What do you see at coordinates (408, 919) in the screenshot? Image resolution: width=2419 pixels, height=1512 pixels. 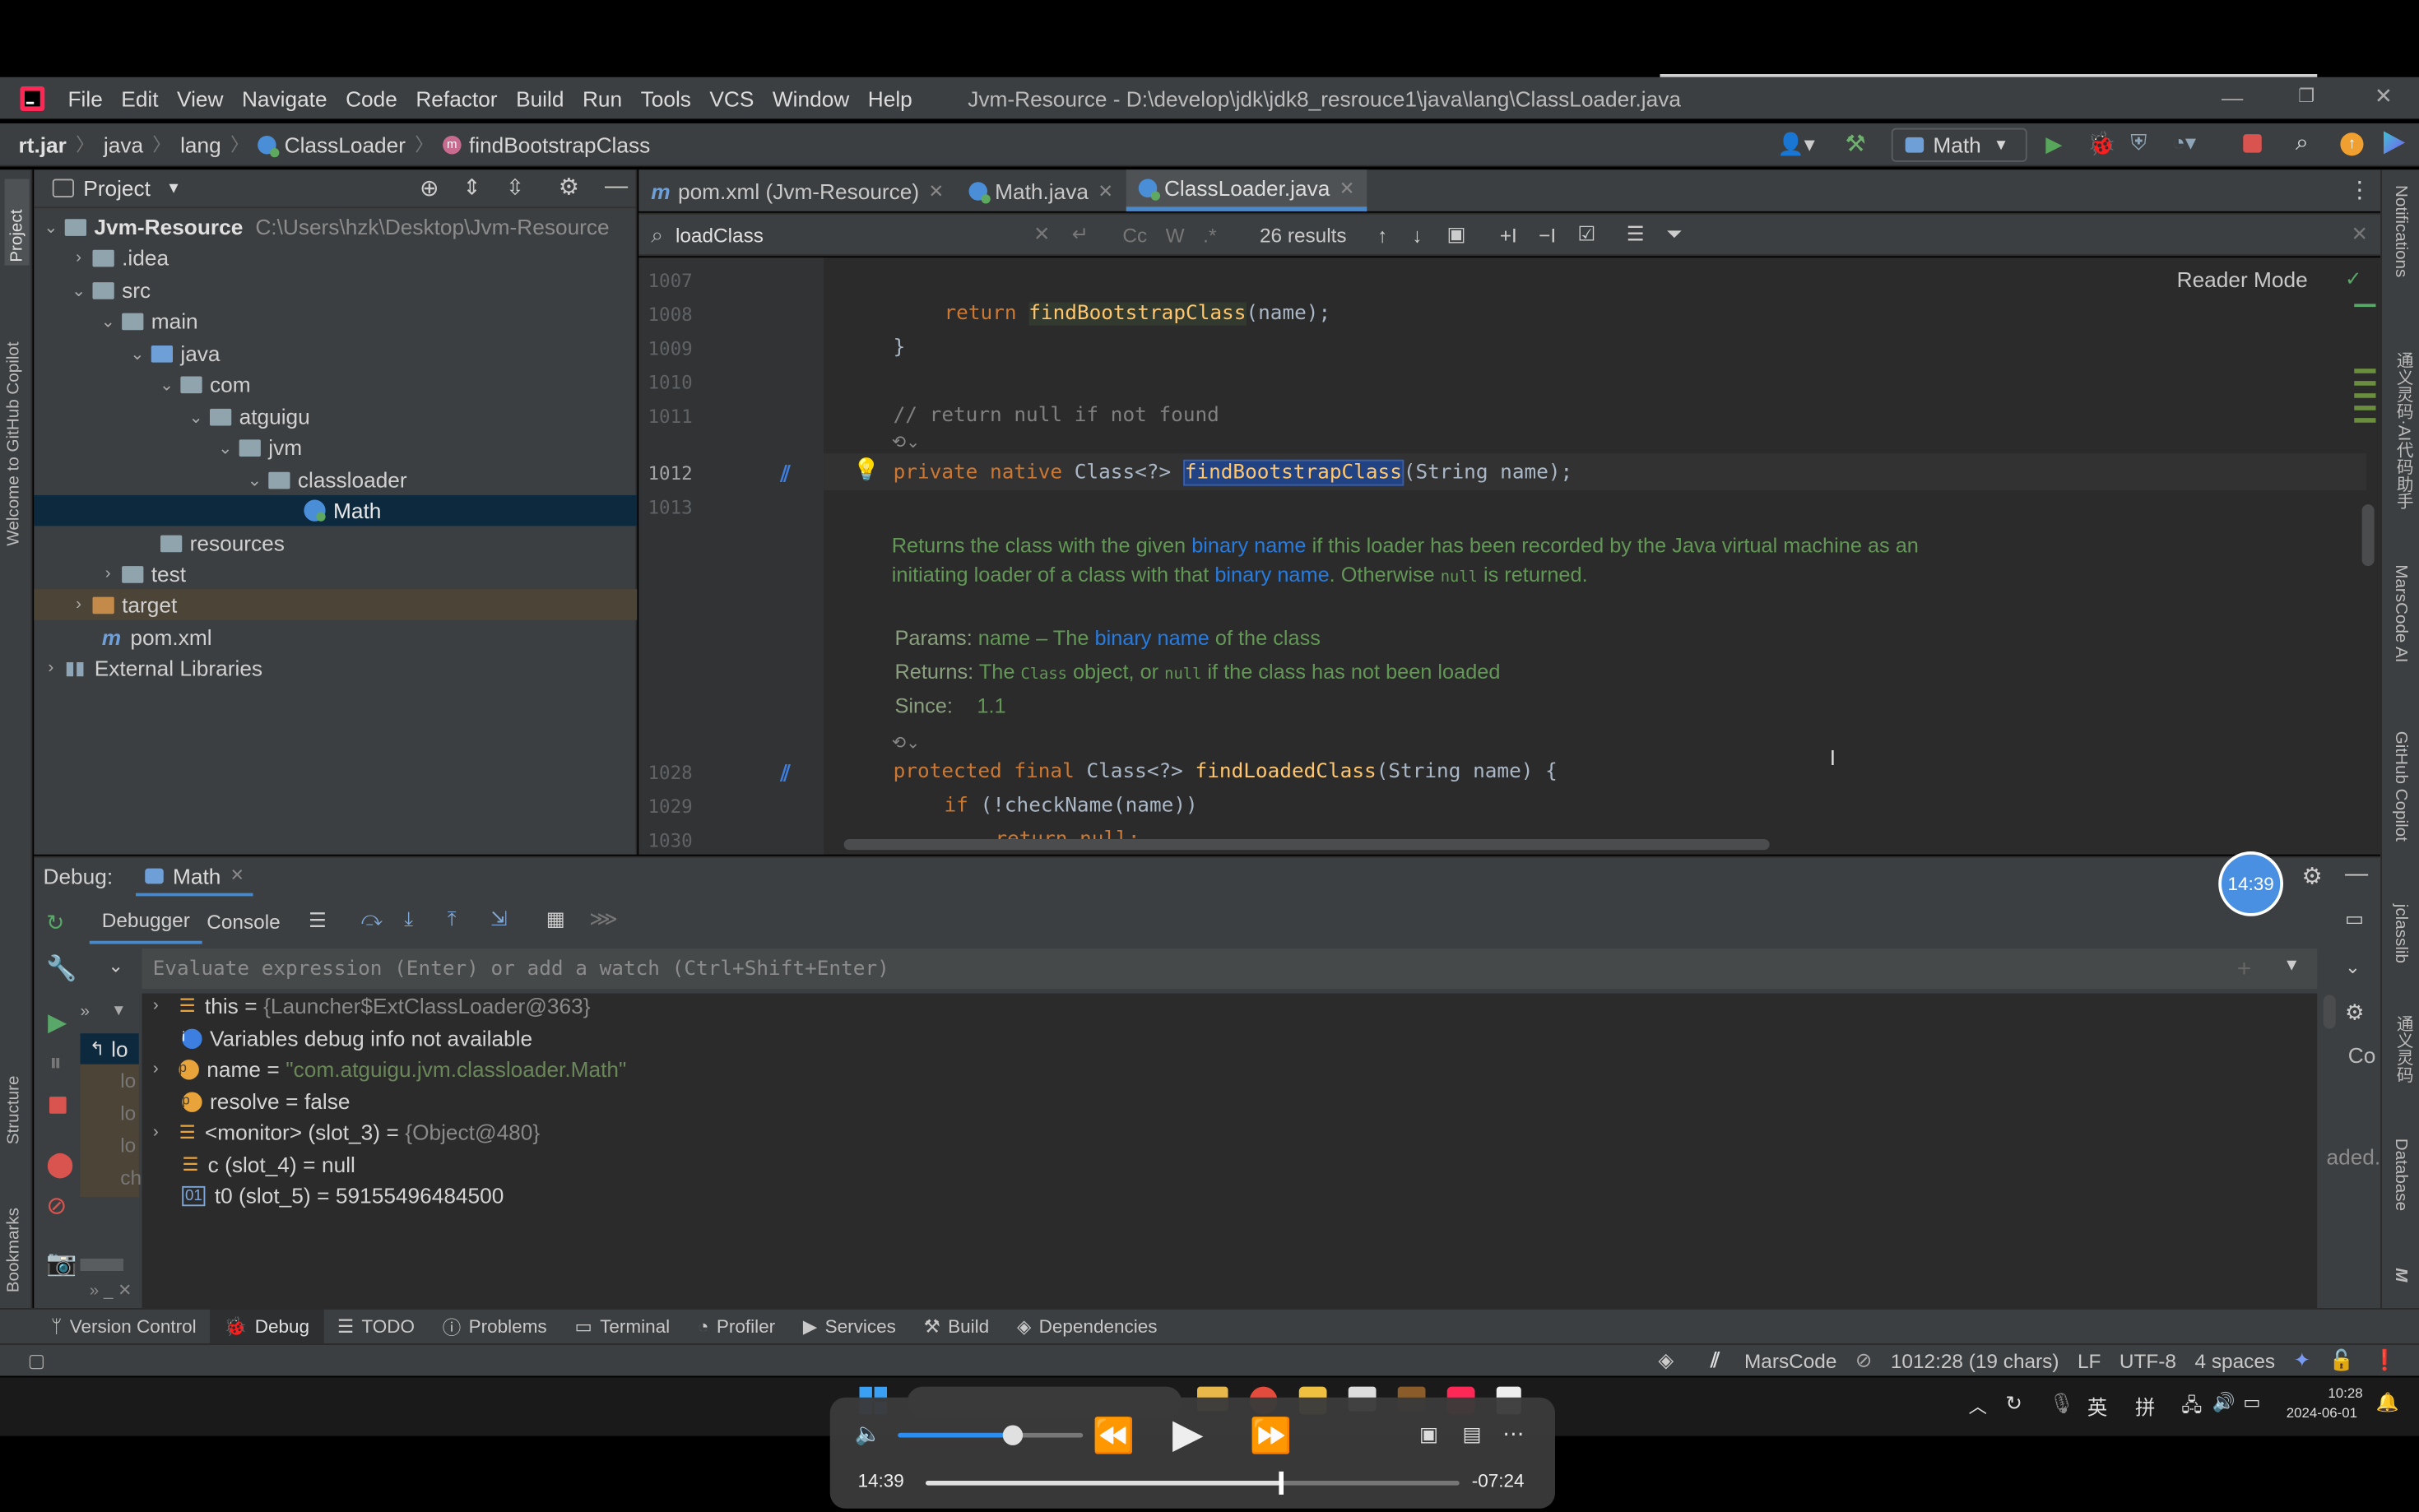 I see `step-into-icon: ⤓` at bounding box center [408, 919].